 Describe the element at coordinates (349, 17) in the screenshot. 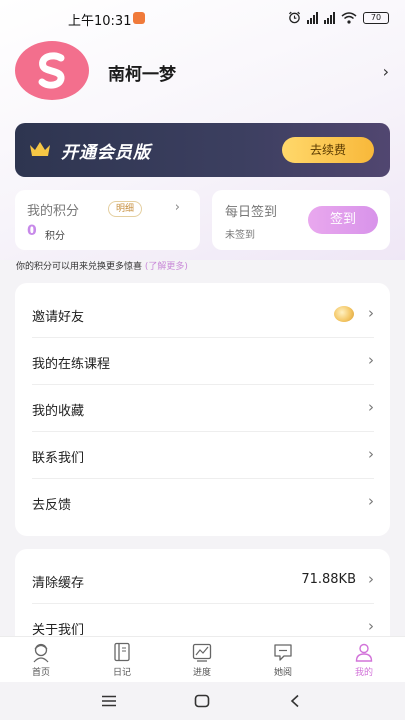

I see `wifi-icon` at that location.